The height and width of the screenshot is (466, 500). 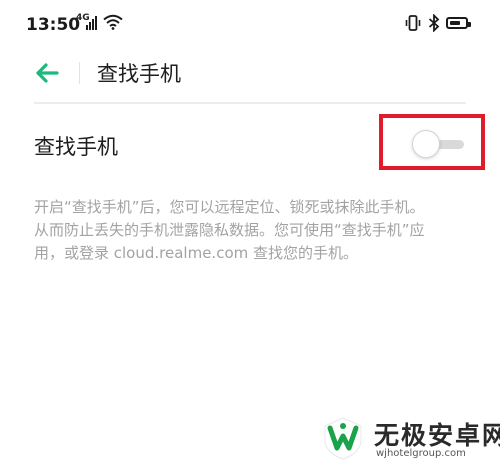 I want to click on battery-icon, so click(x=458, y=23).